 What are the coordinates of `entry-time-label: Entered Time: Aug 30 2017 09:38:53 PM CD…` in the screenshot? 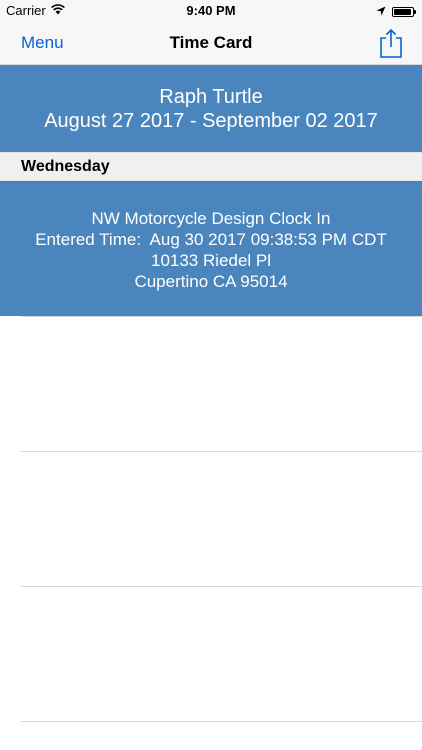 It's located at (211, 239).